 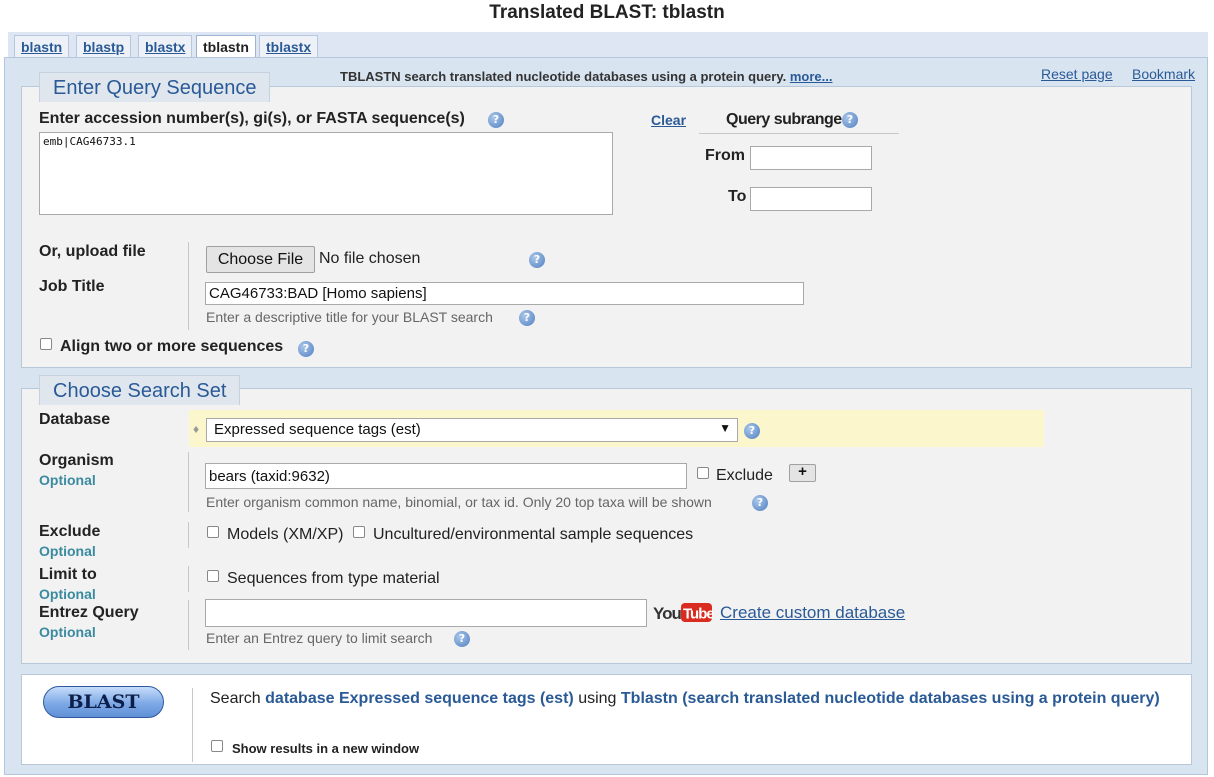 What do you see at coordinates (72, 286) in the screenshot?
I see `job-title-label: Job Title` at bounding box center [72, 286].